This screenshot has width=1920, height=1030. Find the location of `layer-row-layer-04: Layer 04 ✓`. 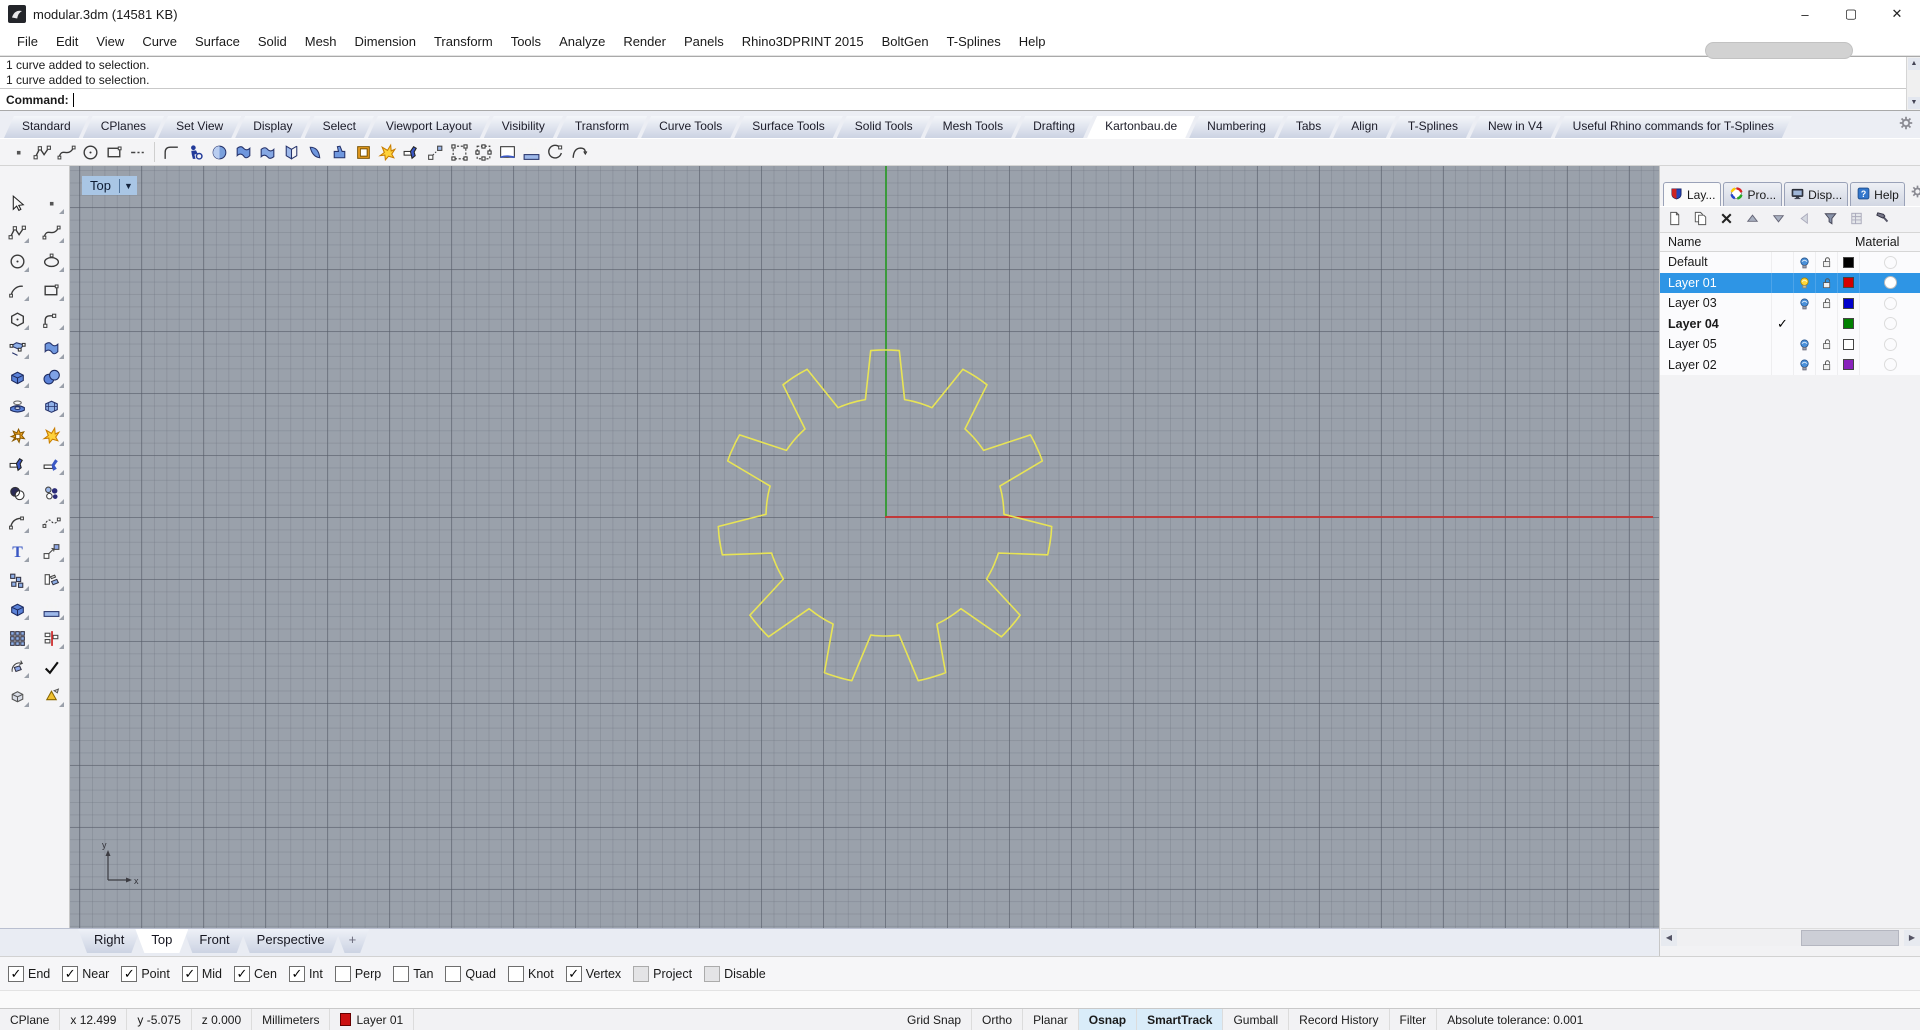

layer-row-layer-04: Layer 04 ✓ is located at coordinates (1790, 323).